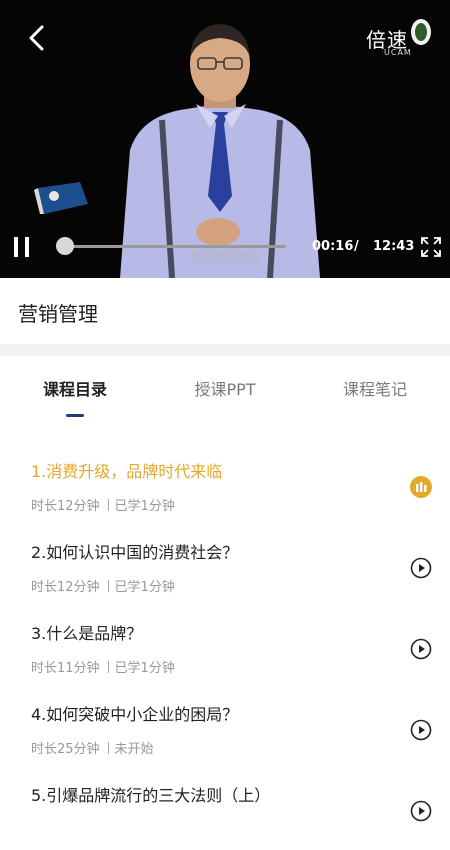 This screenshot has height=850, width=450. What do you see at coordinates (401, 40) in the screenshot?
I see `ucam-logo: 倍速 UCAM` at bounding box center [401, 40].